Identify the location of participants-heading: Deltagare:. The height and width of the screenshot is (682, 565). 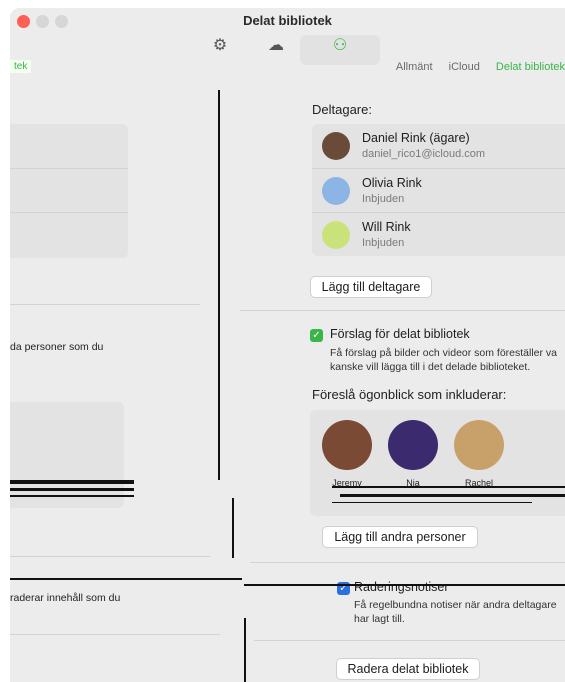
(342, 109).